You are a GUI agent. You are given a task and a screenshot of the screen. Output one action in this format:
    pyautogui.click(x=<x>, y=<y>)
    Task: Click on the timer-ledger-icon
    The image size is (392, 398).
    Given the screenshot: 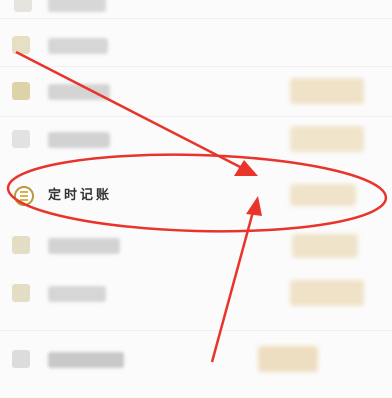 What is the action you would take?
    pyautogui.click(x=24, y=196)
    